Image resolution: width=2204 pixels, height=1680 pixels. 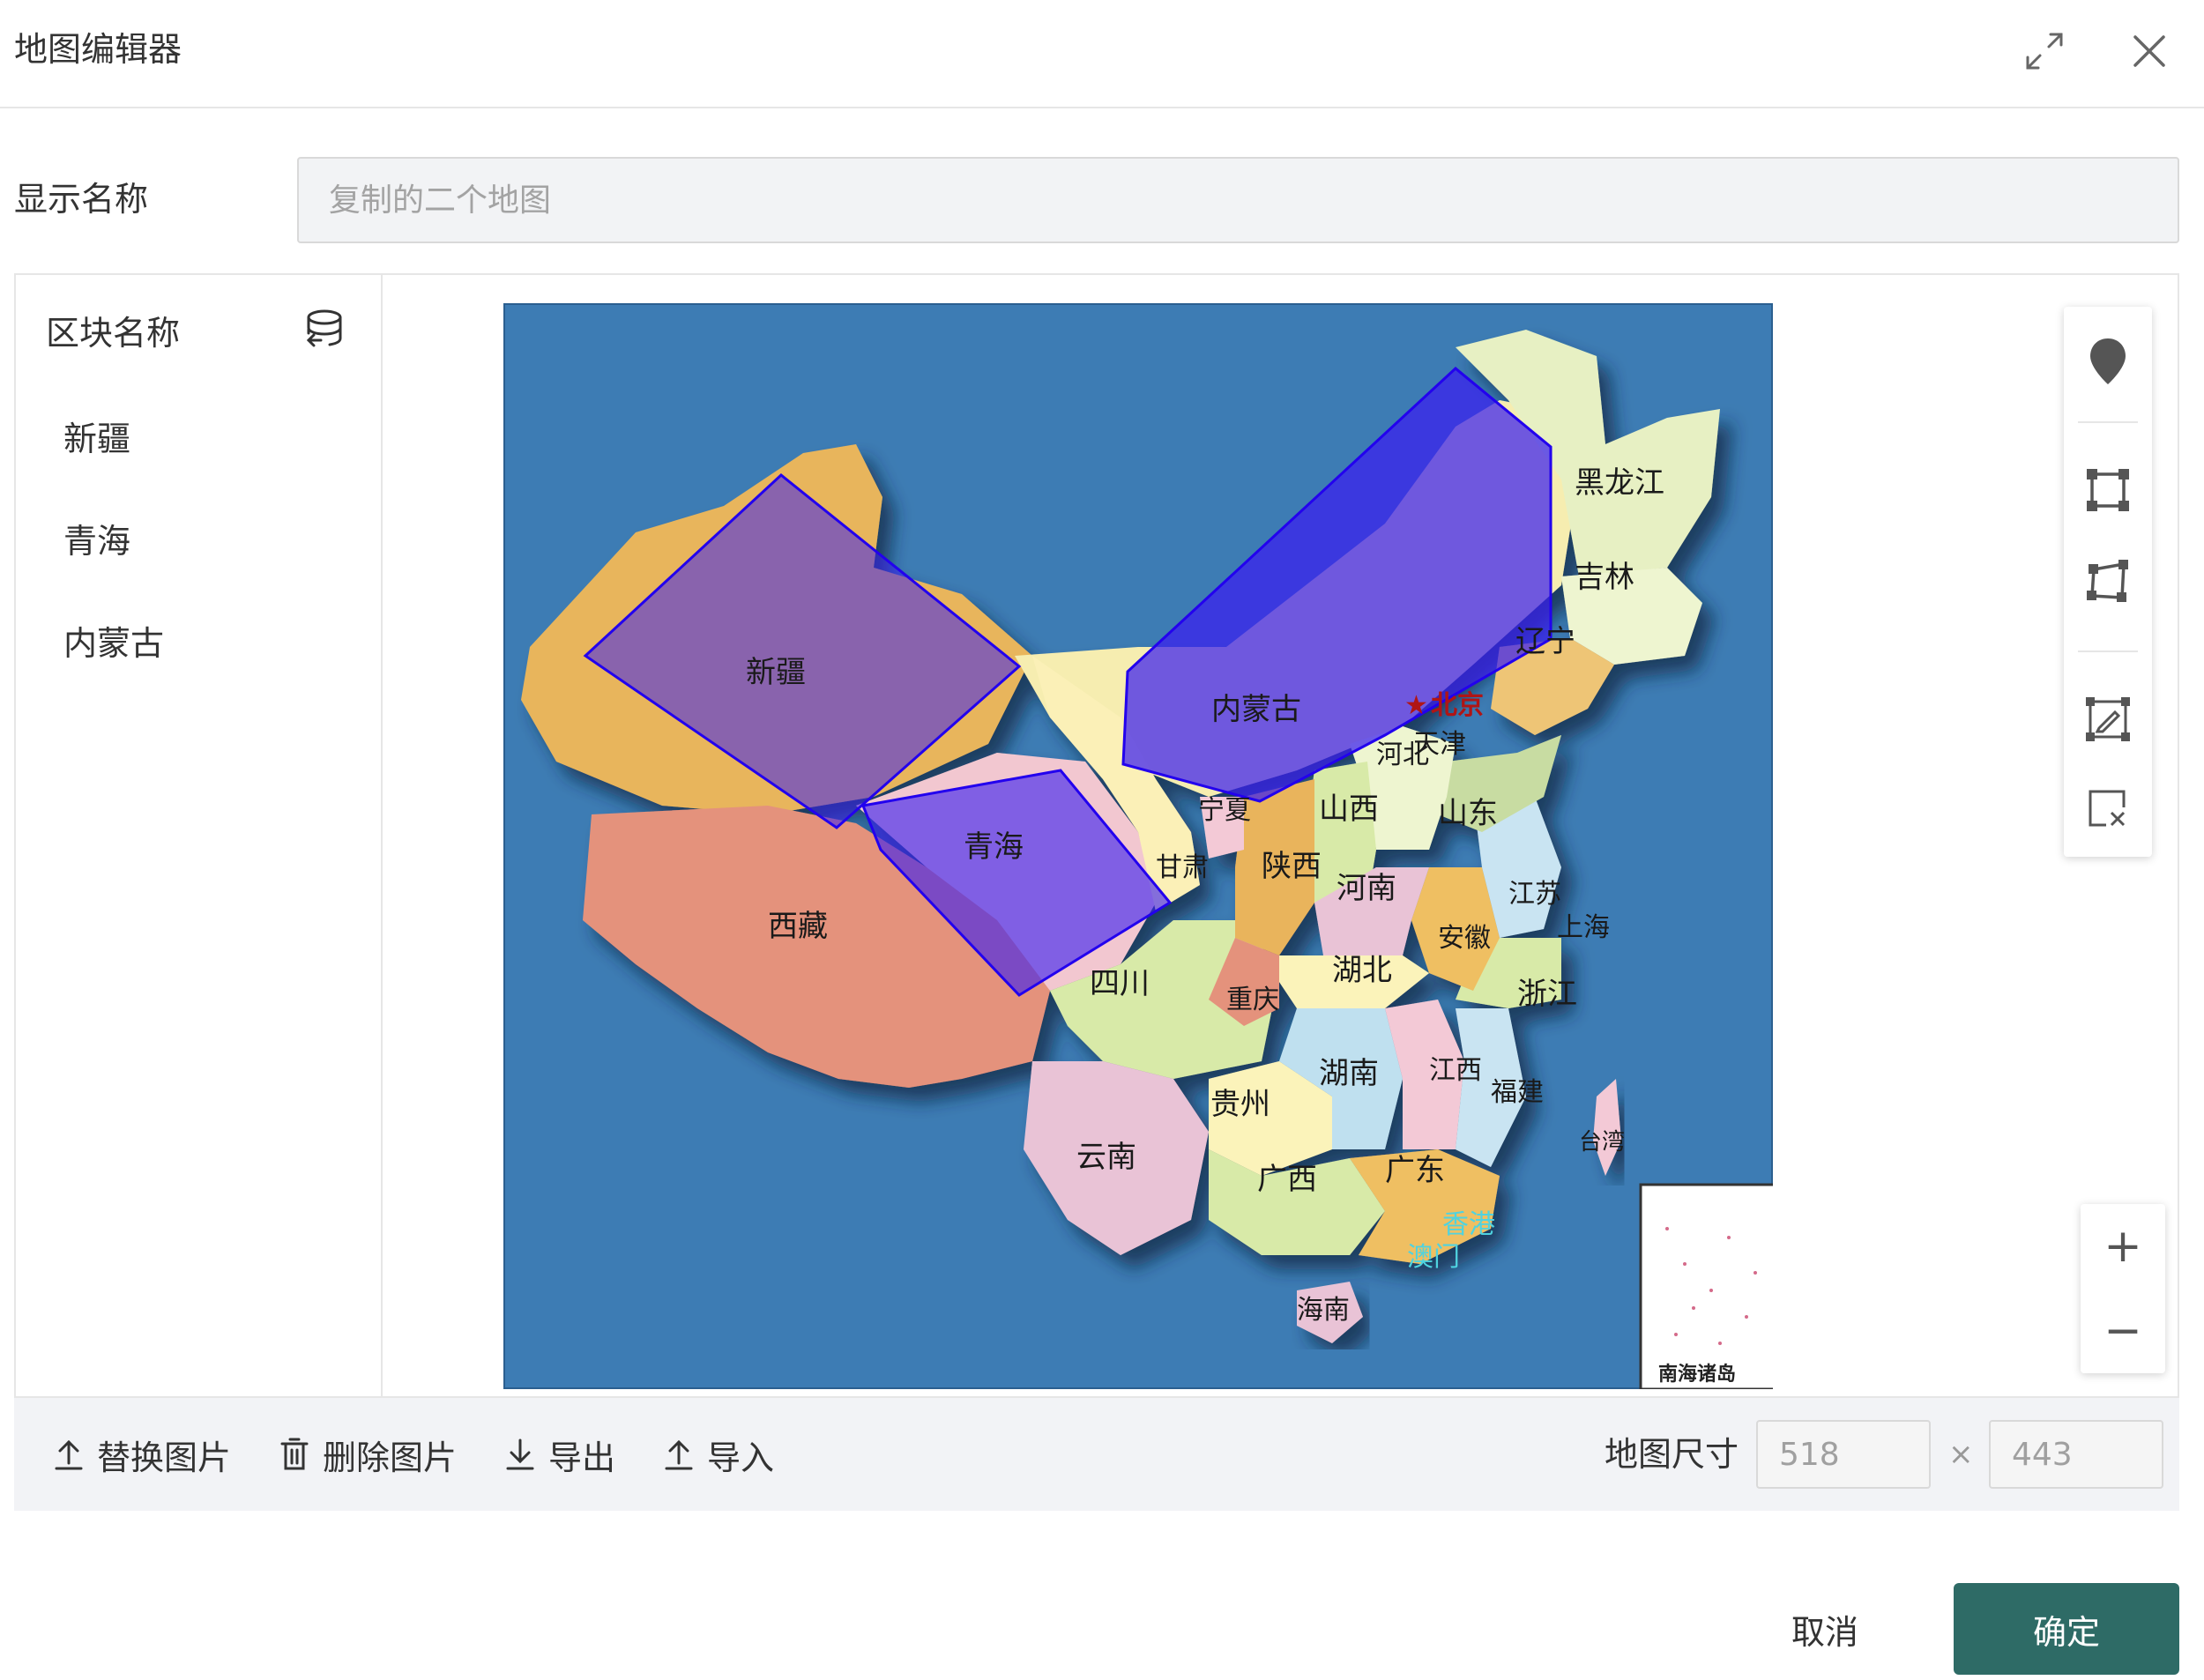 I want to click on svg-text: 山东, so click(x=1468, y=813).